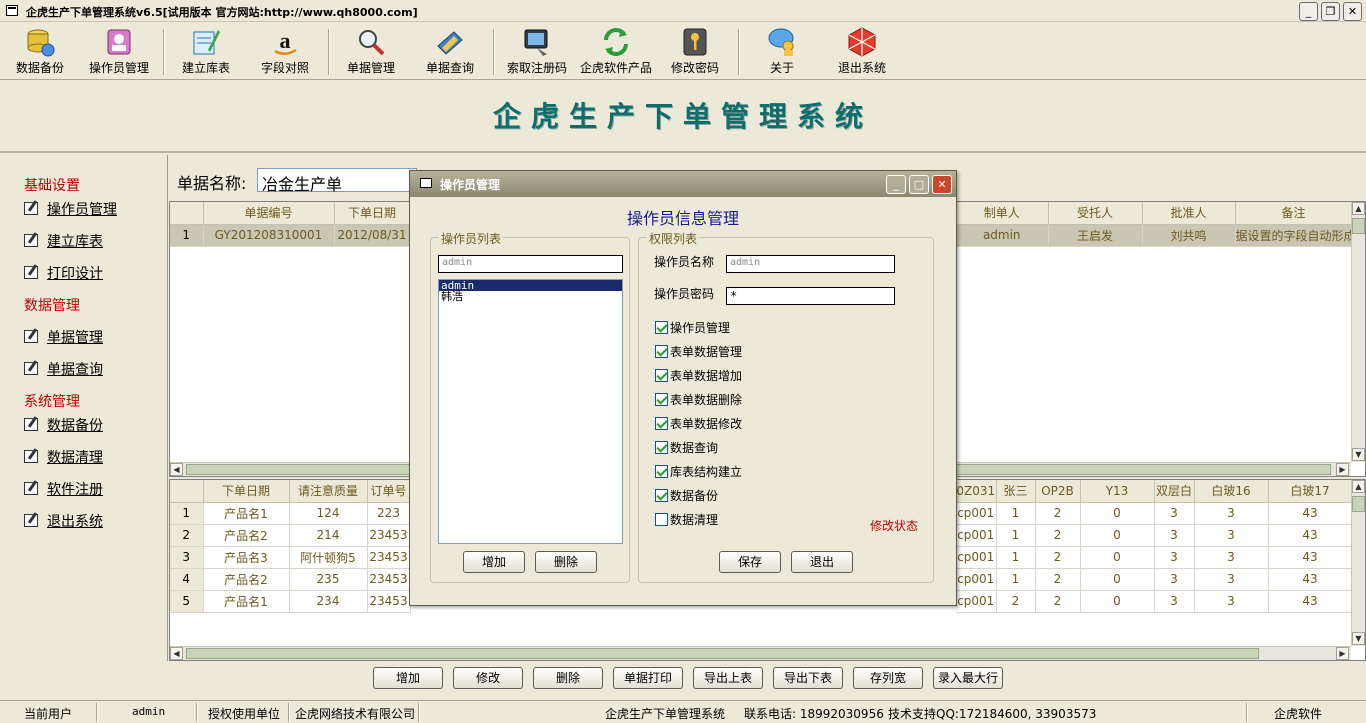  What do you see at coordinates (63, 369) in the screenshot?
I see `sidebar-item-doc-query: 单据查询` at bounding box center [63, 369].